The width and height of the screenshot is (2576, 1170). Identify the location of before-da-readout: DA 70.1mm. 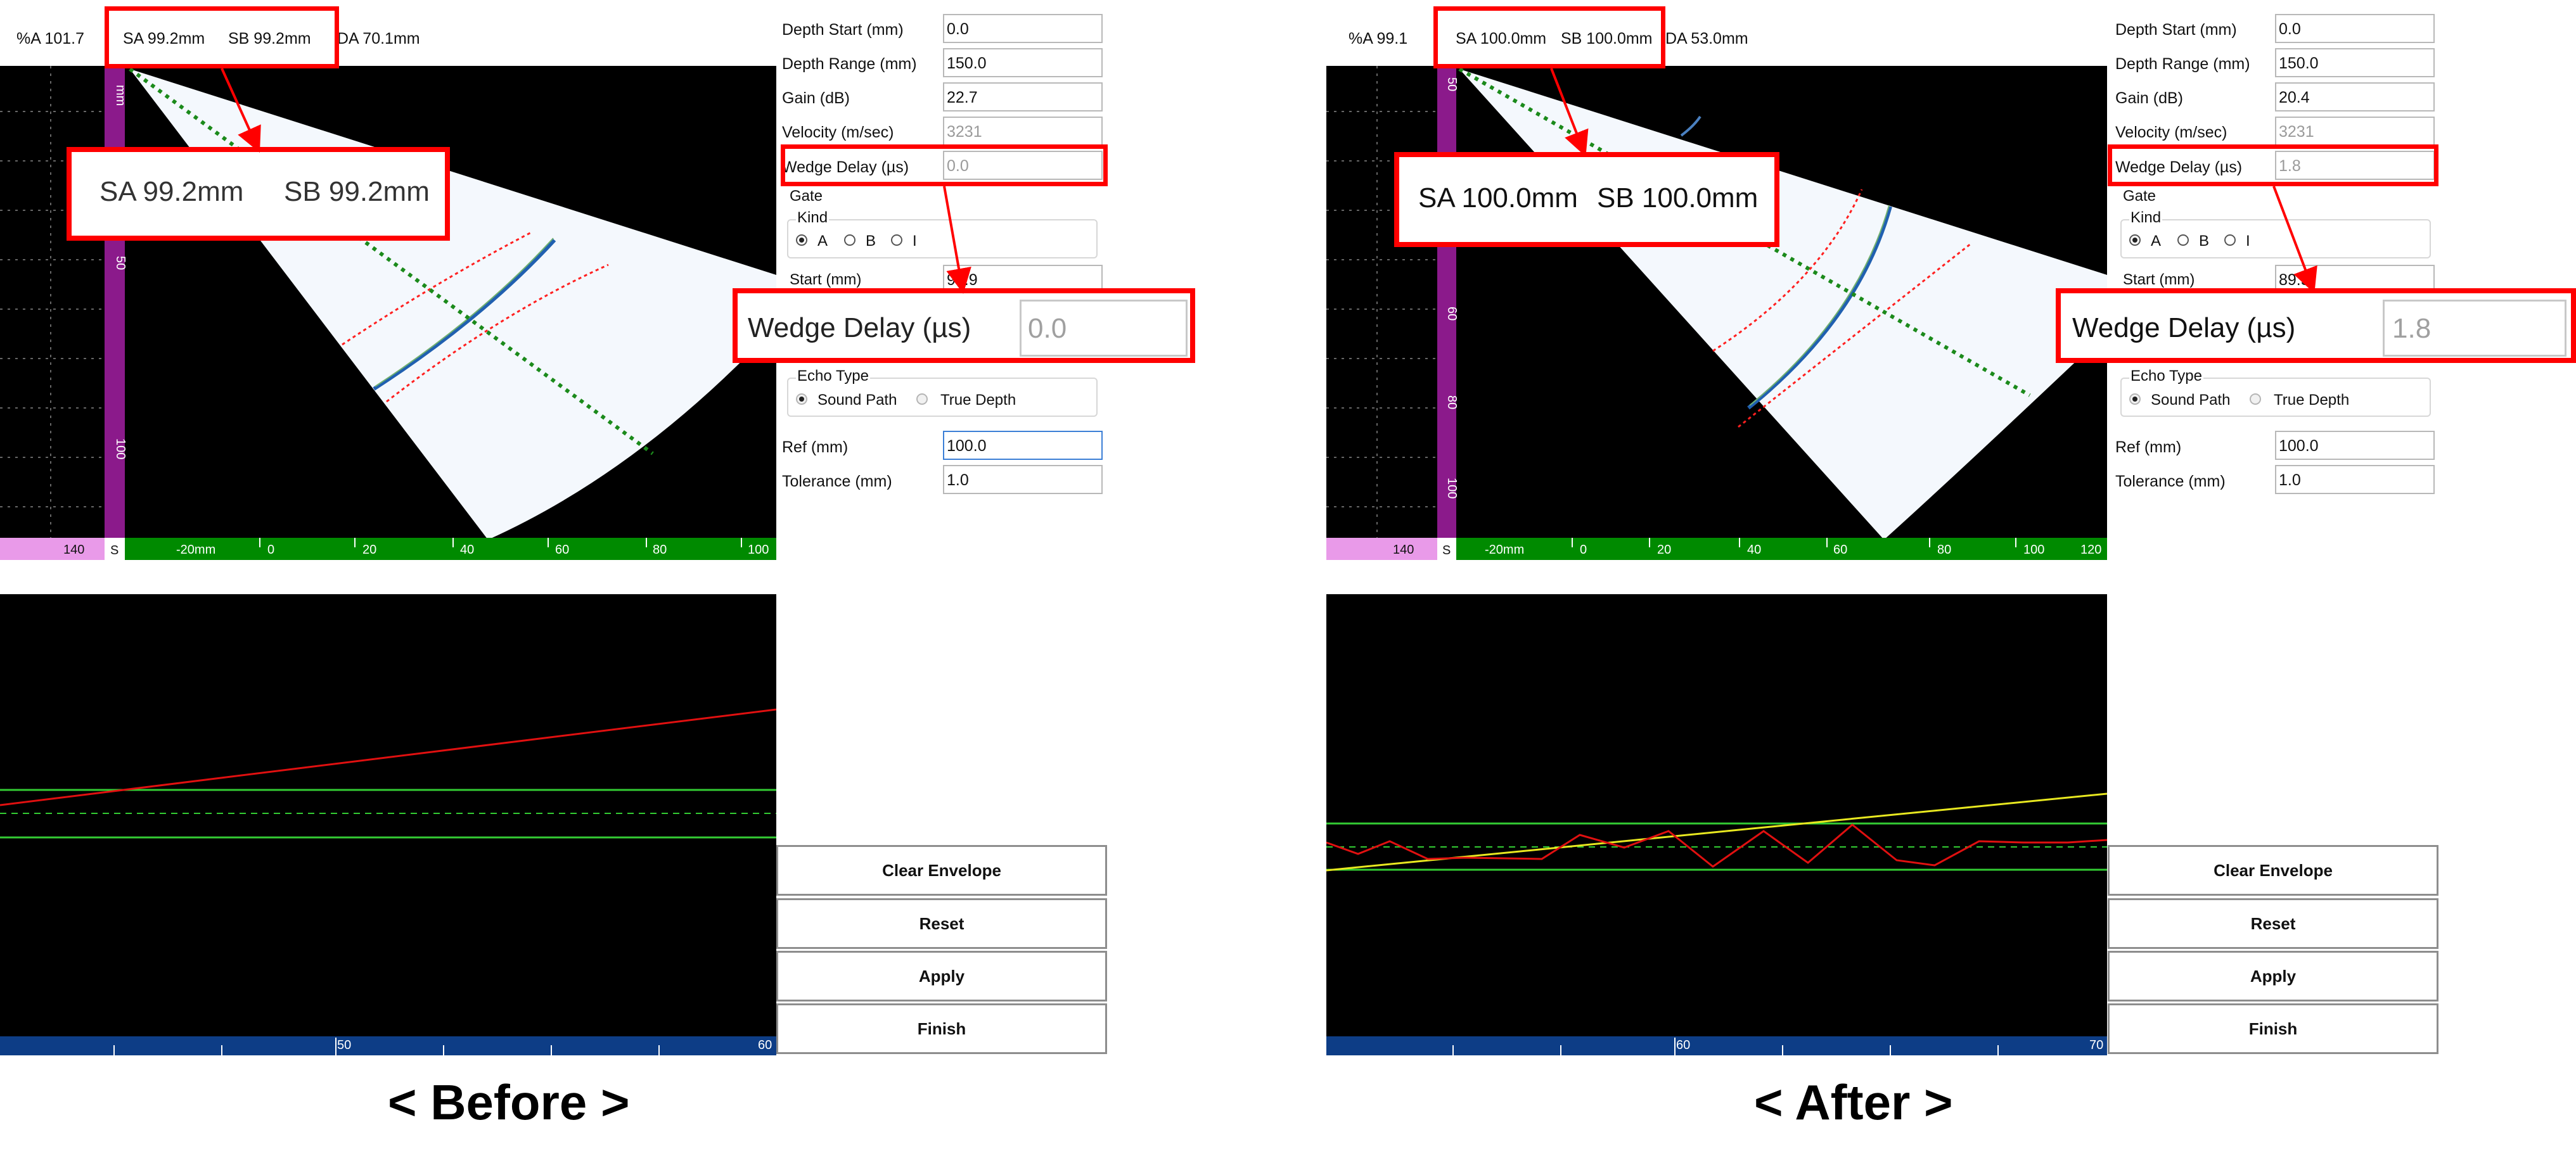
(378, 38).